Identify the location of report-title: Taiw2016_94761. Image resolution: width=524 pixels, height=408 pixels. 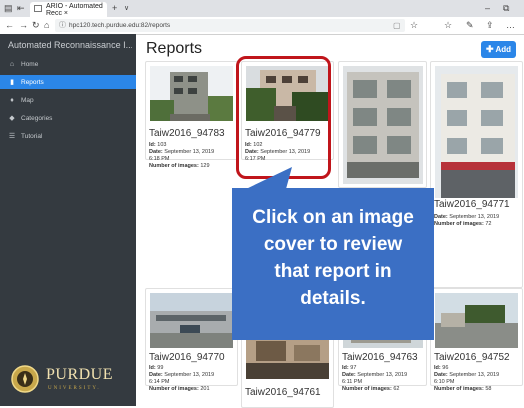
(283, 392).